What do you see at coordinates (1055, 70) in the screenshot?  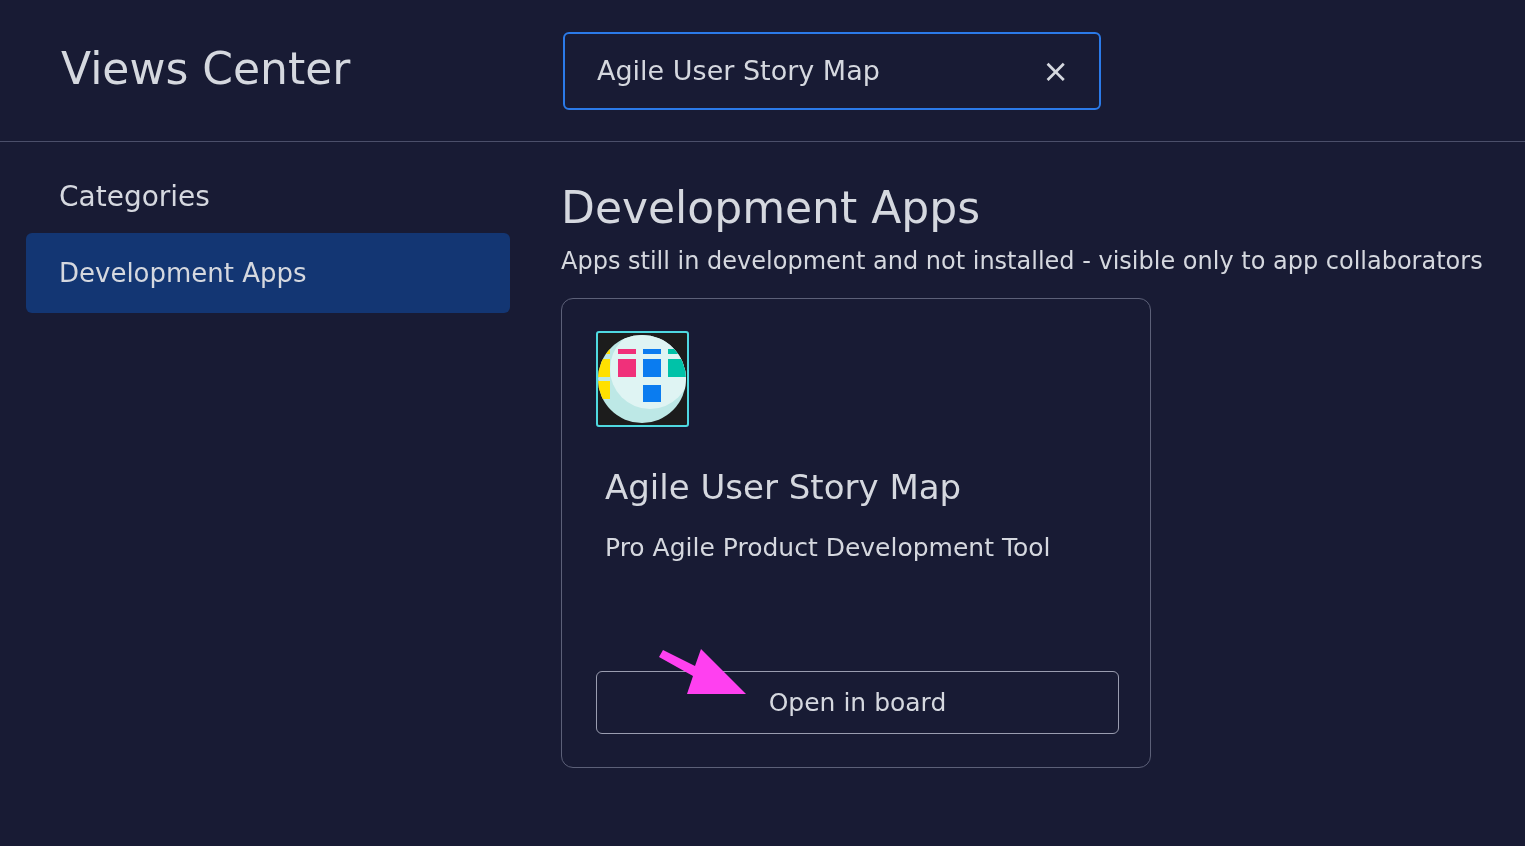 I see `clear-button: ×` at bounding box center [1055, 70].